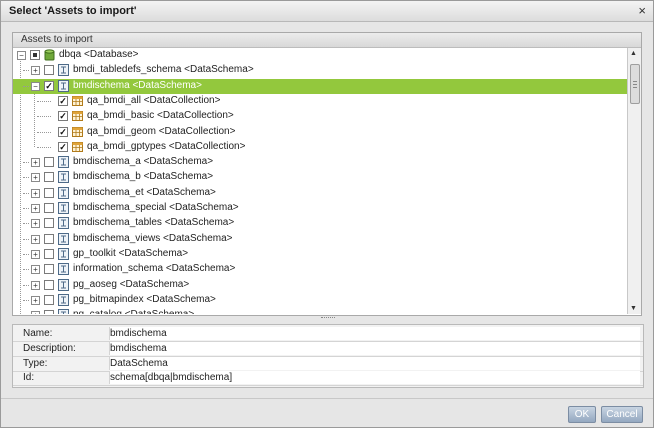 Image resolution: width=654 pixels, height=428 pixels. I want to click on tree-row: + pg_bitmapindex <DataSchema>, so click(320, 300).